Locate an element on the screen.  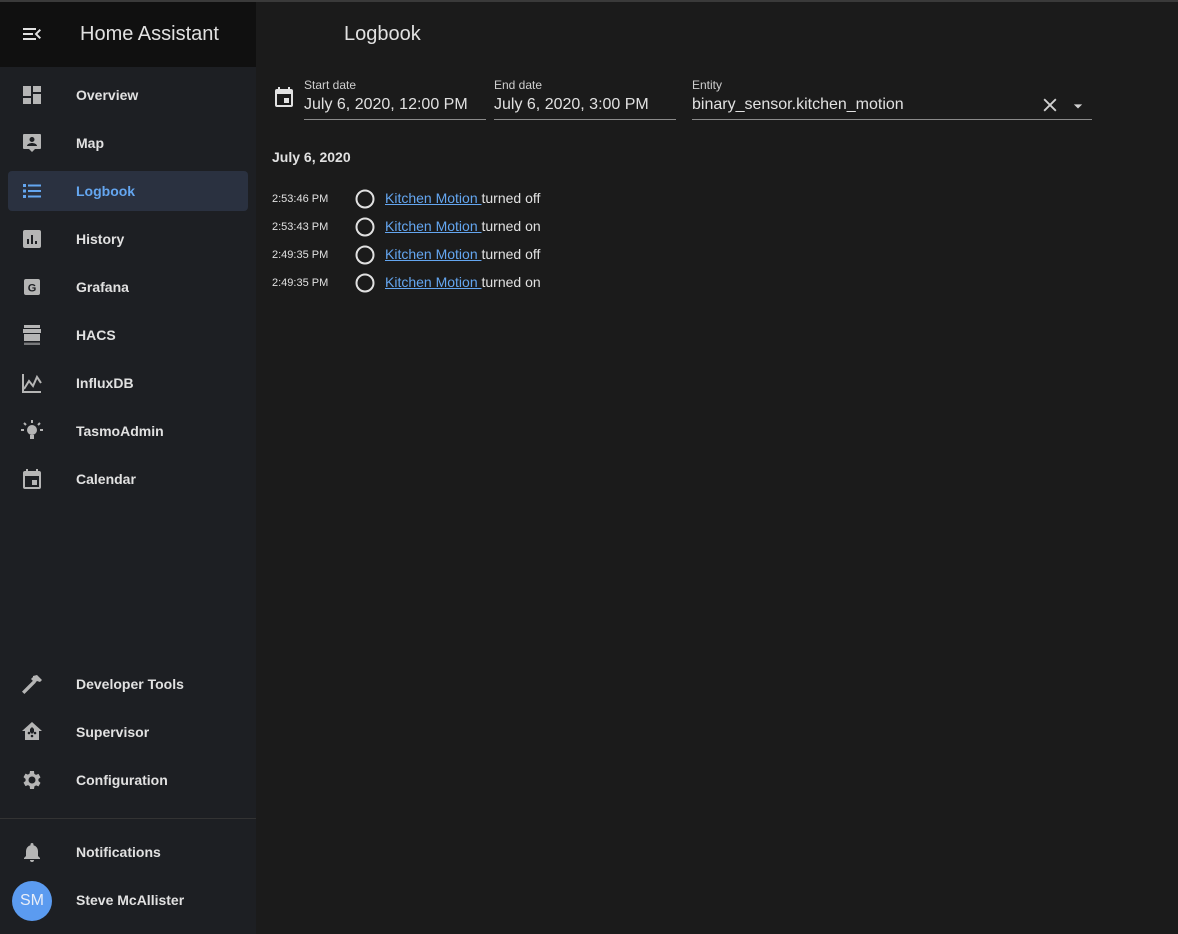
page-title: Logbook is located at coordinates (382, 34).